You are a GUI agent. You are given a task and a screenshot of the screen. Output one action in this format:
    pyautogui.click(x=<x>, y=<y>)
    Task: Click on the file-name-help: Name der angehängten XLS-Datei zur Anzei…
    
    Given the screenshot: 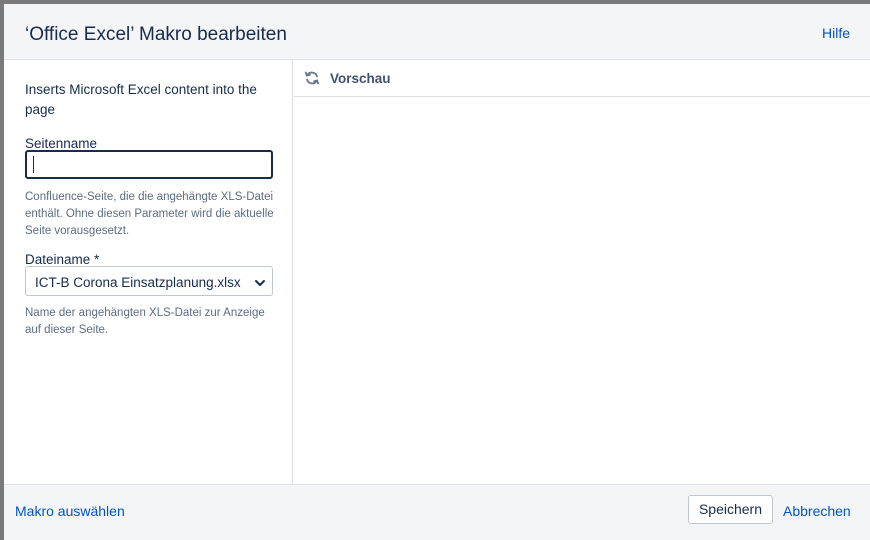 What is the action you would take?
    pyautogui.click(x=145, y=321)
    